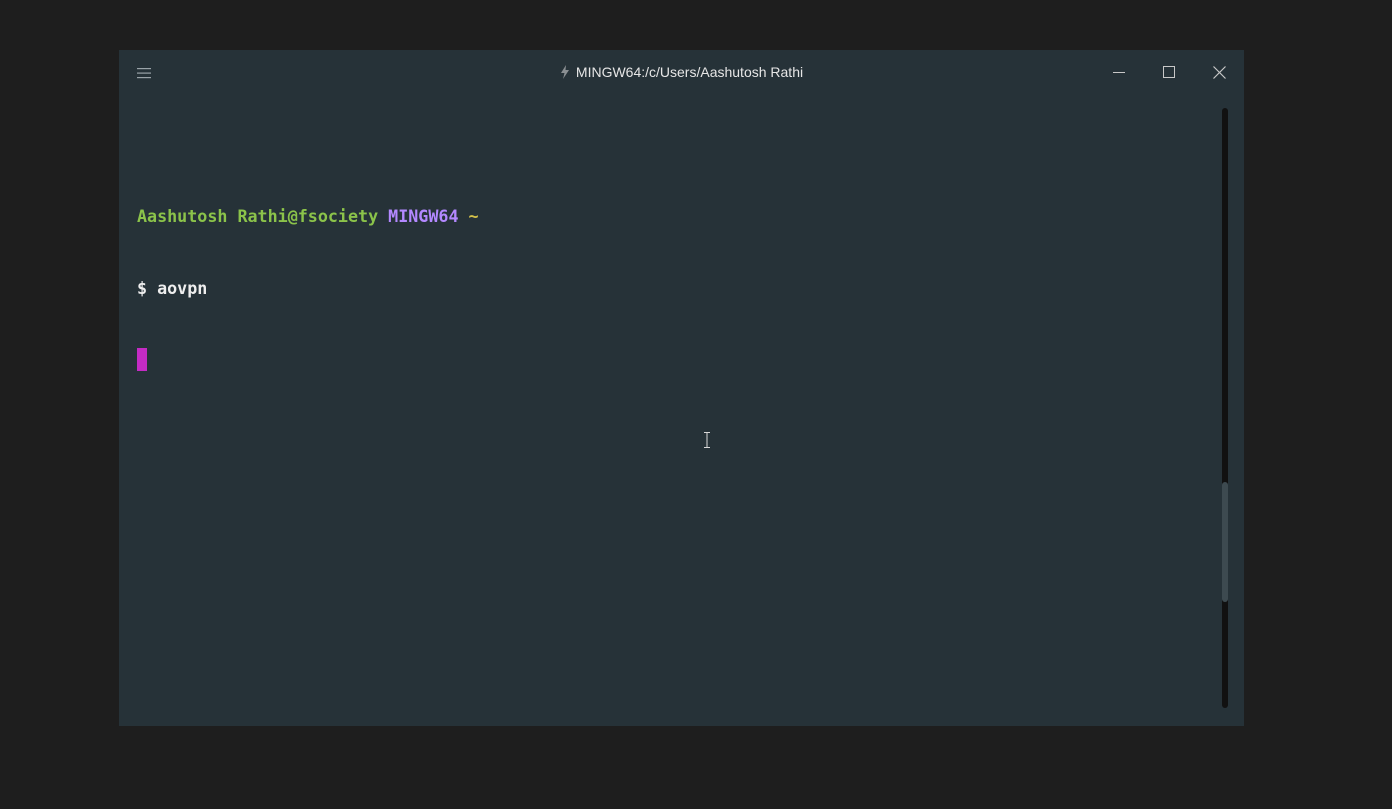 Image resolution: width=1392 pixels, height=809 pixels. I want to click on prompt-path: ~, so click(473, 216).